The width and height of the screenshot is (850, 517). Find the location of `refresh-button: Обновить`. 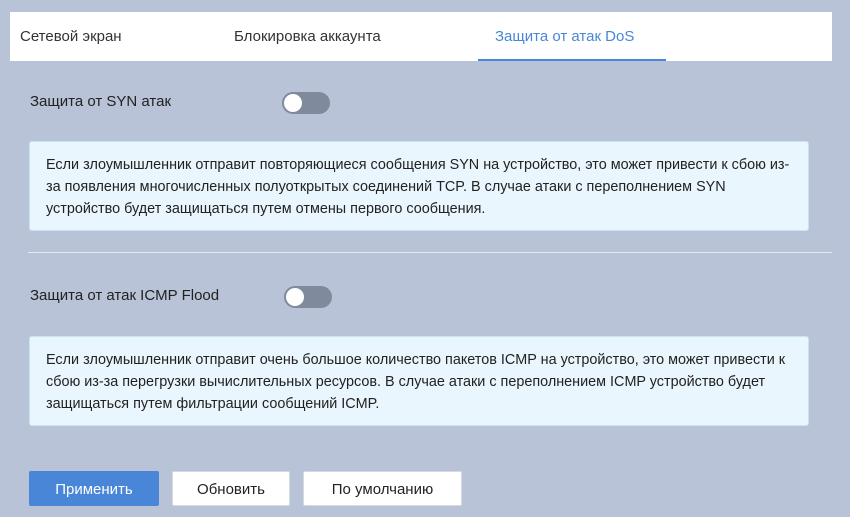

refresh-button: Обновить is located at coordinates (231, 488).